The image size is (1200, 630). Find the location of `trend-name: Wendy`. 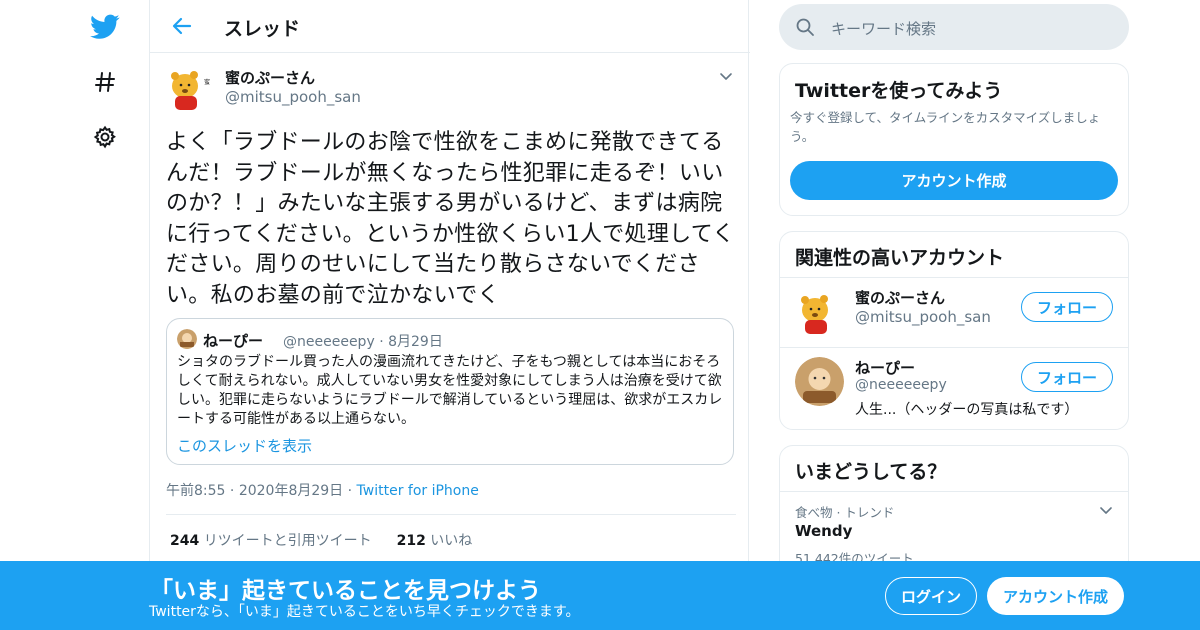

trend-name: Wendy is located at coordinates (824, 531).